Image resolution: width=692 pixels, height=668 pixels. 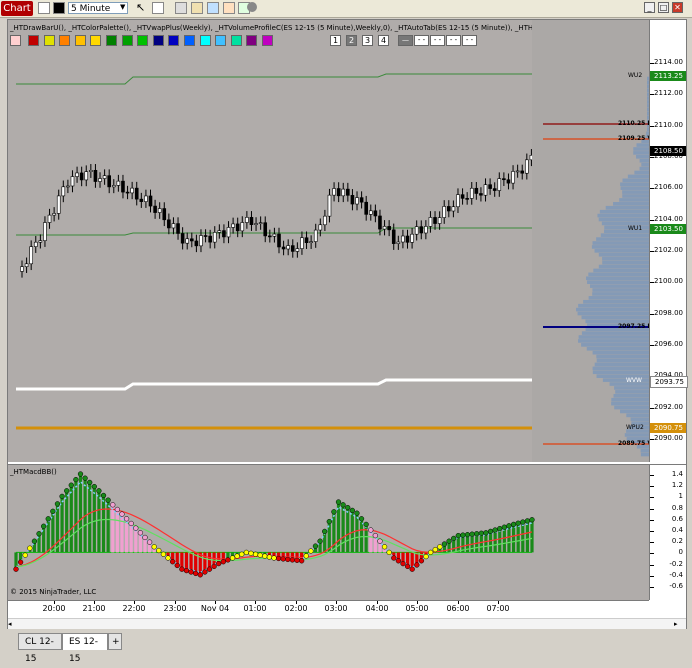 I want to click on line-style-button: —, so click(x=405, y=40).